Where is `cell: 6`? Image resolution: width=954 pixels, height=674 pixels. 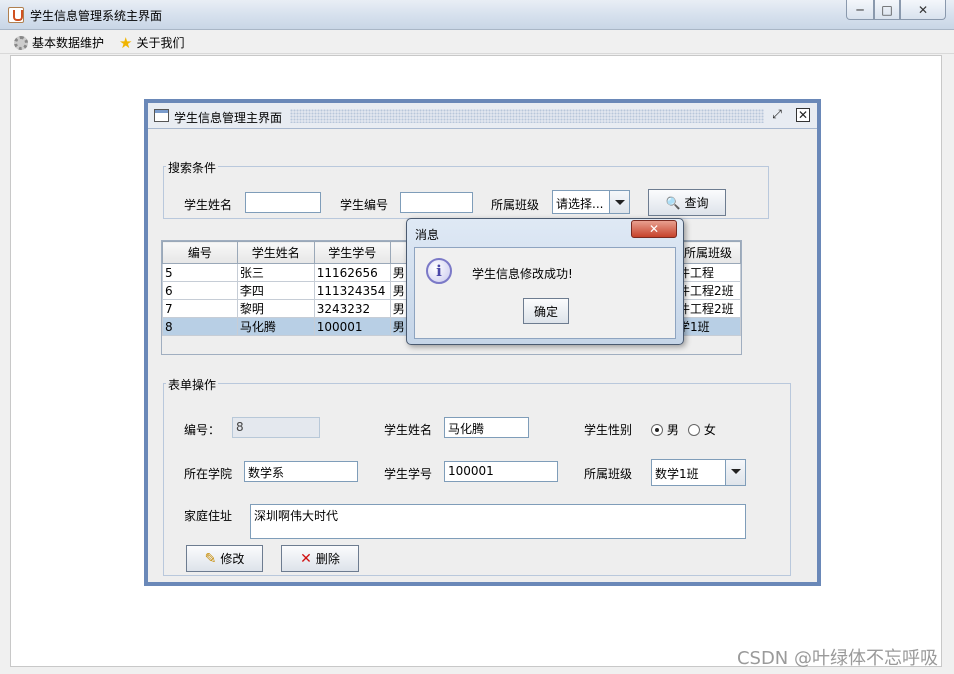
cell: 6 is located at coordinates (200, 290).